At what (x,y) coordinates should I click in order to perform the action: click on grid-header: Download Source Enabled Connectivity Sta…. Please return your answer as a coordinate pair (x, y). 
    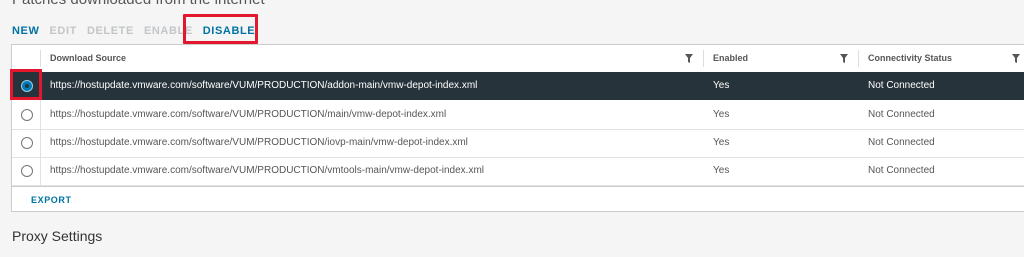
    Looking at the image, I should click on (518, 59).